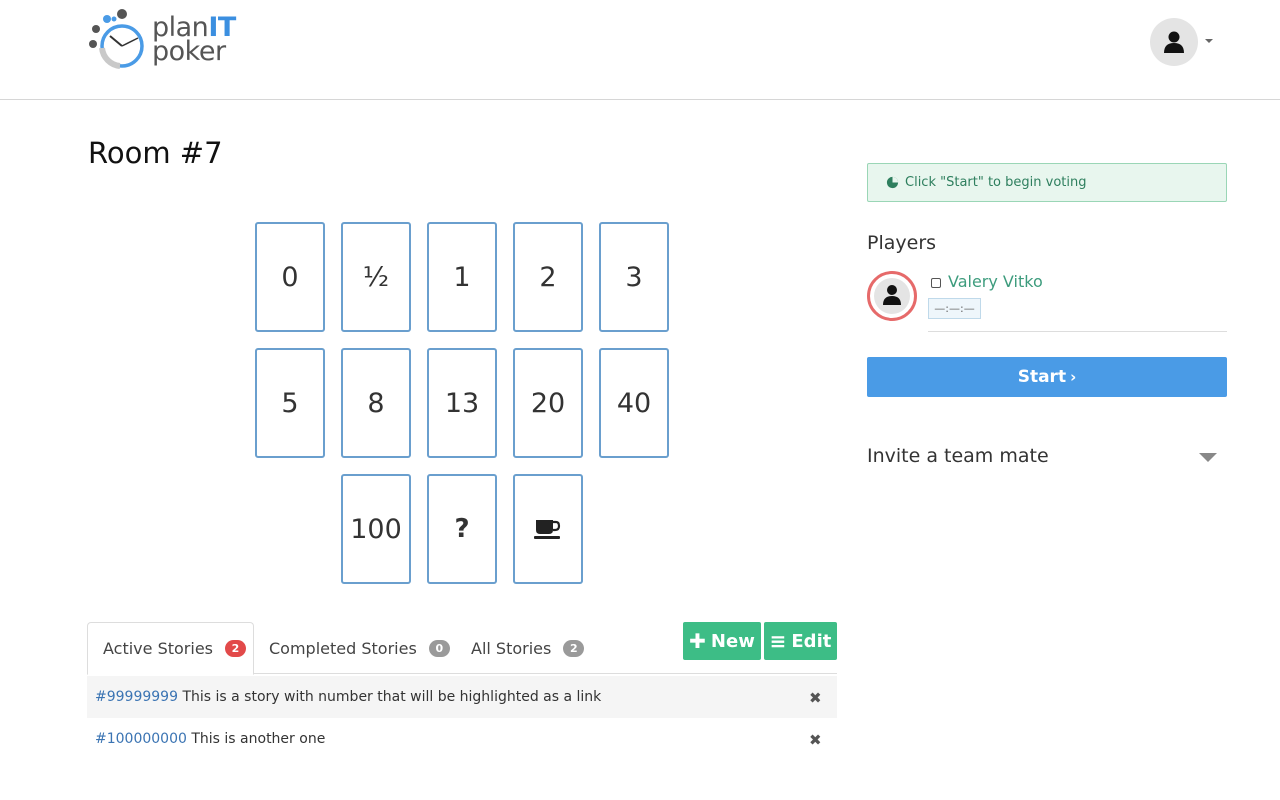 The width and height of the screenshot is (1280, 800). I want to click on start-button: Start ›, so click(1047, 377).